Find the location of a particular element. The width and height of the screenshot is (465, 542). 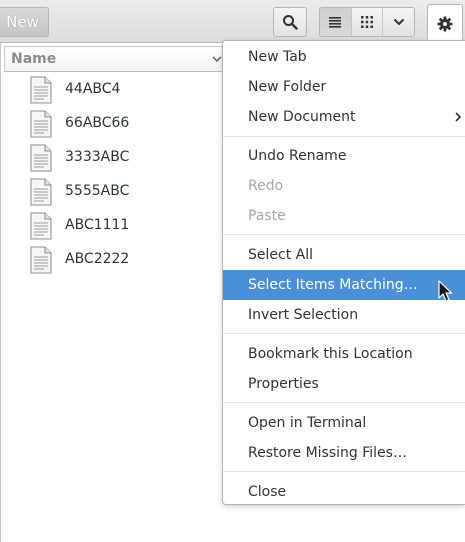

grid-view-button is located at coordinates (367, 22).